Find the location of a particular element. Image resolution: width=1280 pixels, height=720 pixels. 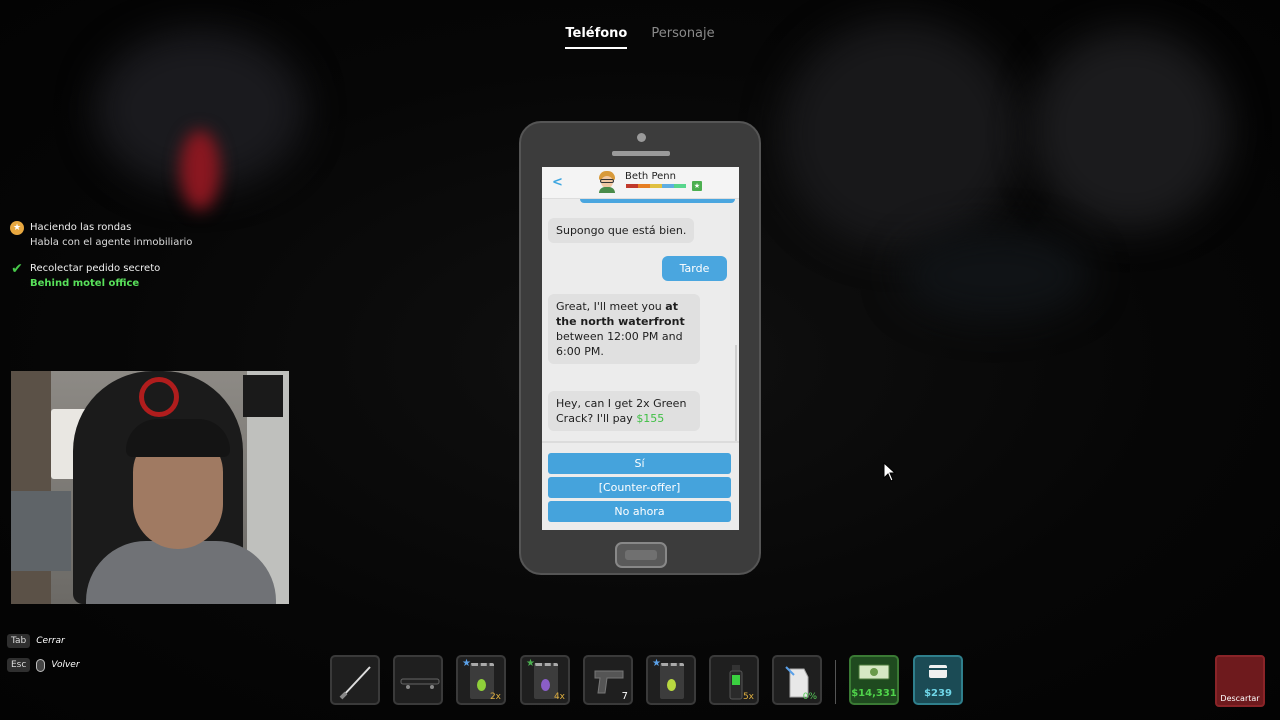

weed-bag-icon is located at coordinates (672, 681).